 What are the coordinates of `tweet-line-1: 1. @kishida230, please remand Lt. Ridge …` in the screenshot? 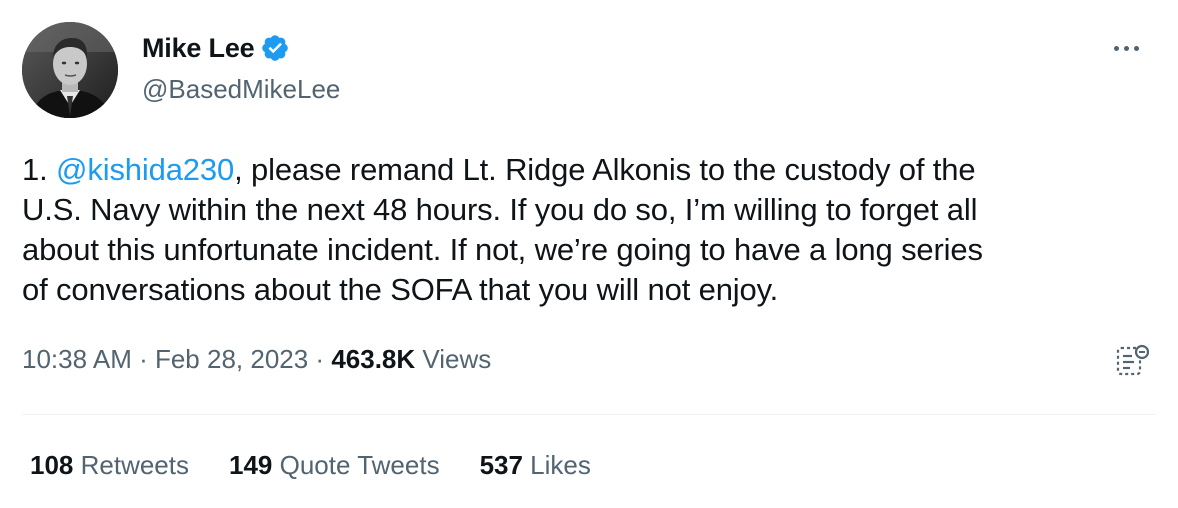 It's located at (587, 170).